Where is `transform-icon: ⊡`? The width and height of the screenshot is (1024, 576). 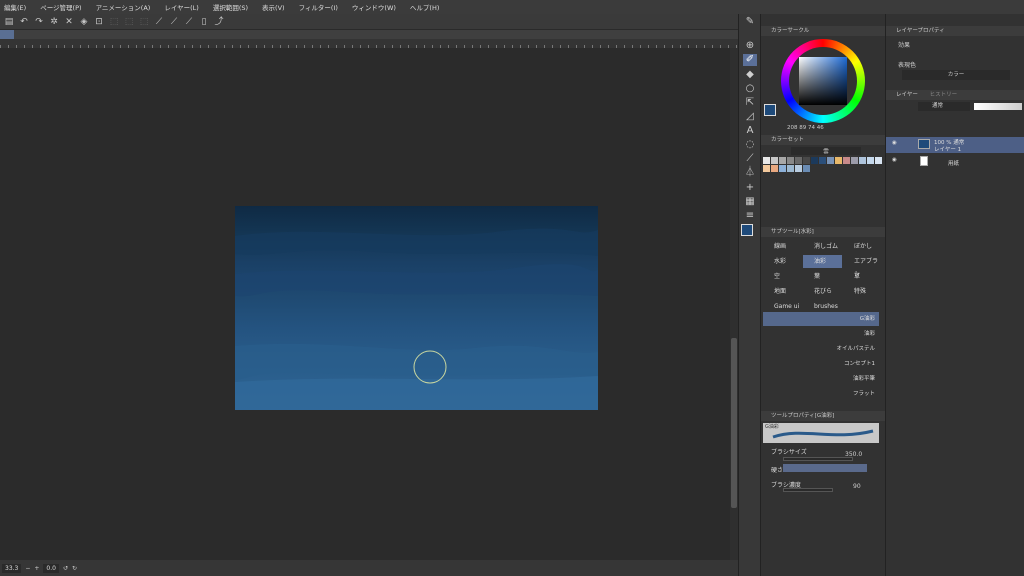
transform-icon: ⊡ is located at coordinates (99, 22).